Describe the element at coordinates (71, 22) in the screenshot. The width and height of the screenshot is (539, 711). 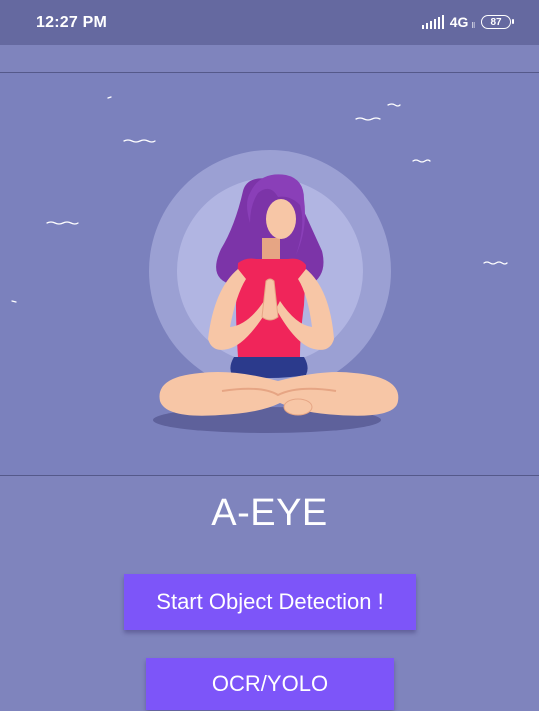
I see `status-time: 12:27 PM` at that location.